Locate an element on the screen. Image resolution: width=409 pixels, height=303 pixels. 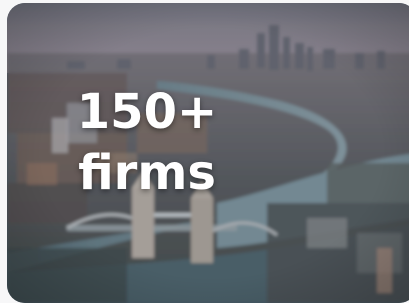
stat-value: 150+ is located at coordinates (147, 112).